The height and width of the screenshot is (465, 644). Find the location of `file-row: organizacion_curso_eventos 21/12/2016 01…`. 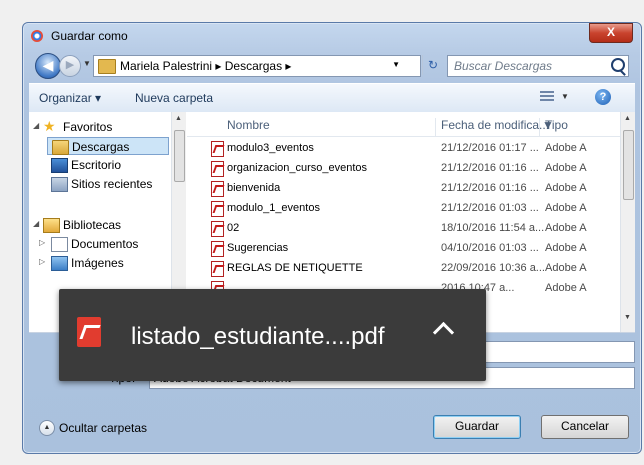

file-row: organizacion_curso_eventos 21/12/2016 01… is located at coordinates (404, 168).